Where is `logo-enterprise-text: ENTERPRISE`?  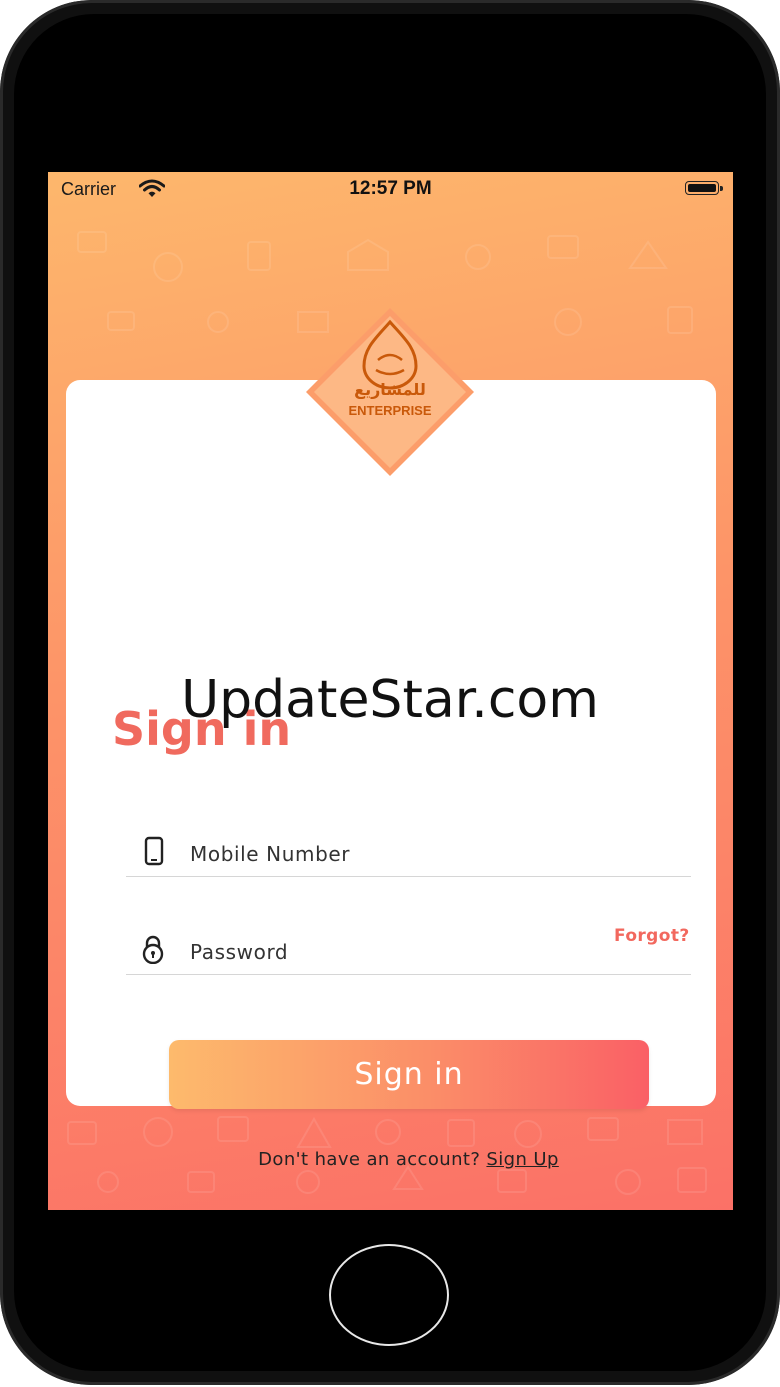
logo-enterprise-text: ENTERPRISE is located at coordinates (390, 410).